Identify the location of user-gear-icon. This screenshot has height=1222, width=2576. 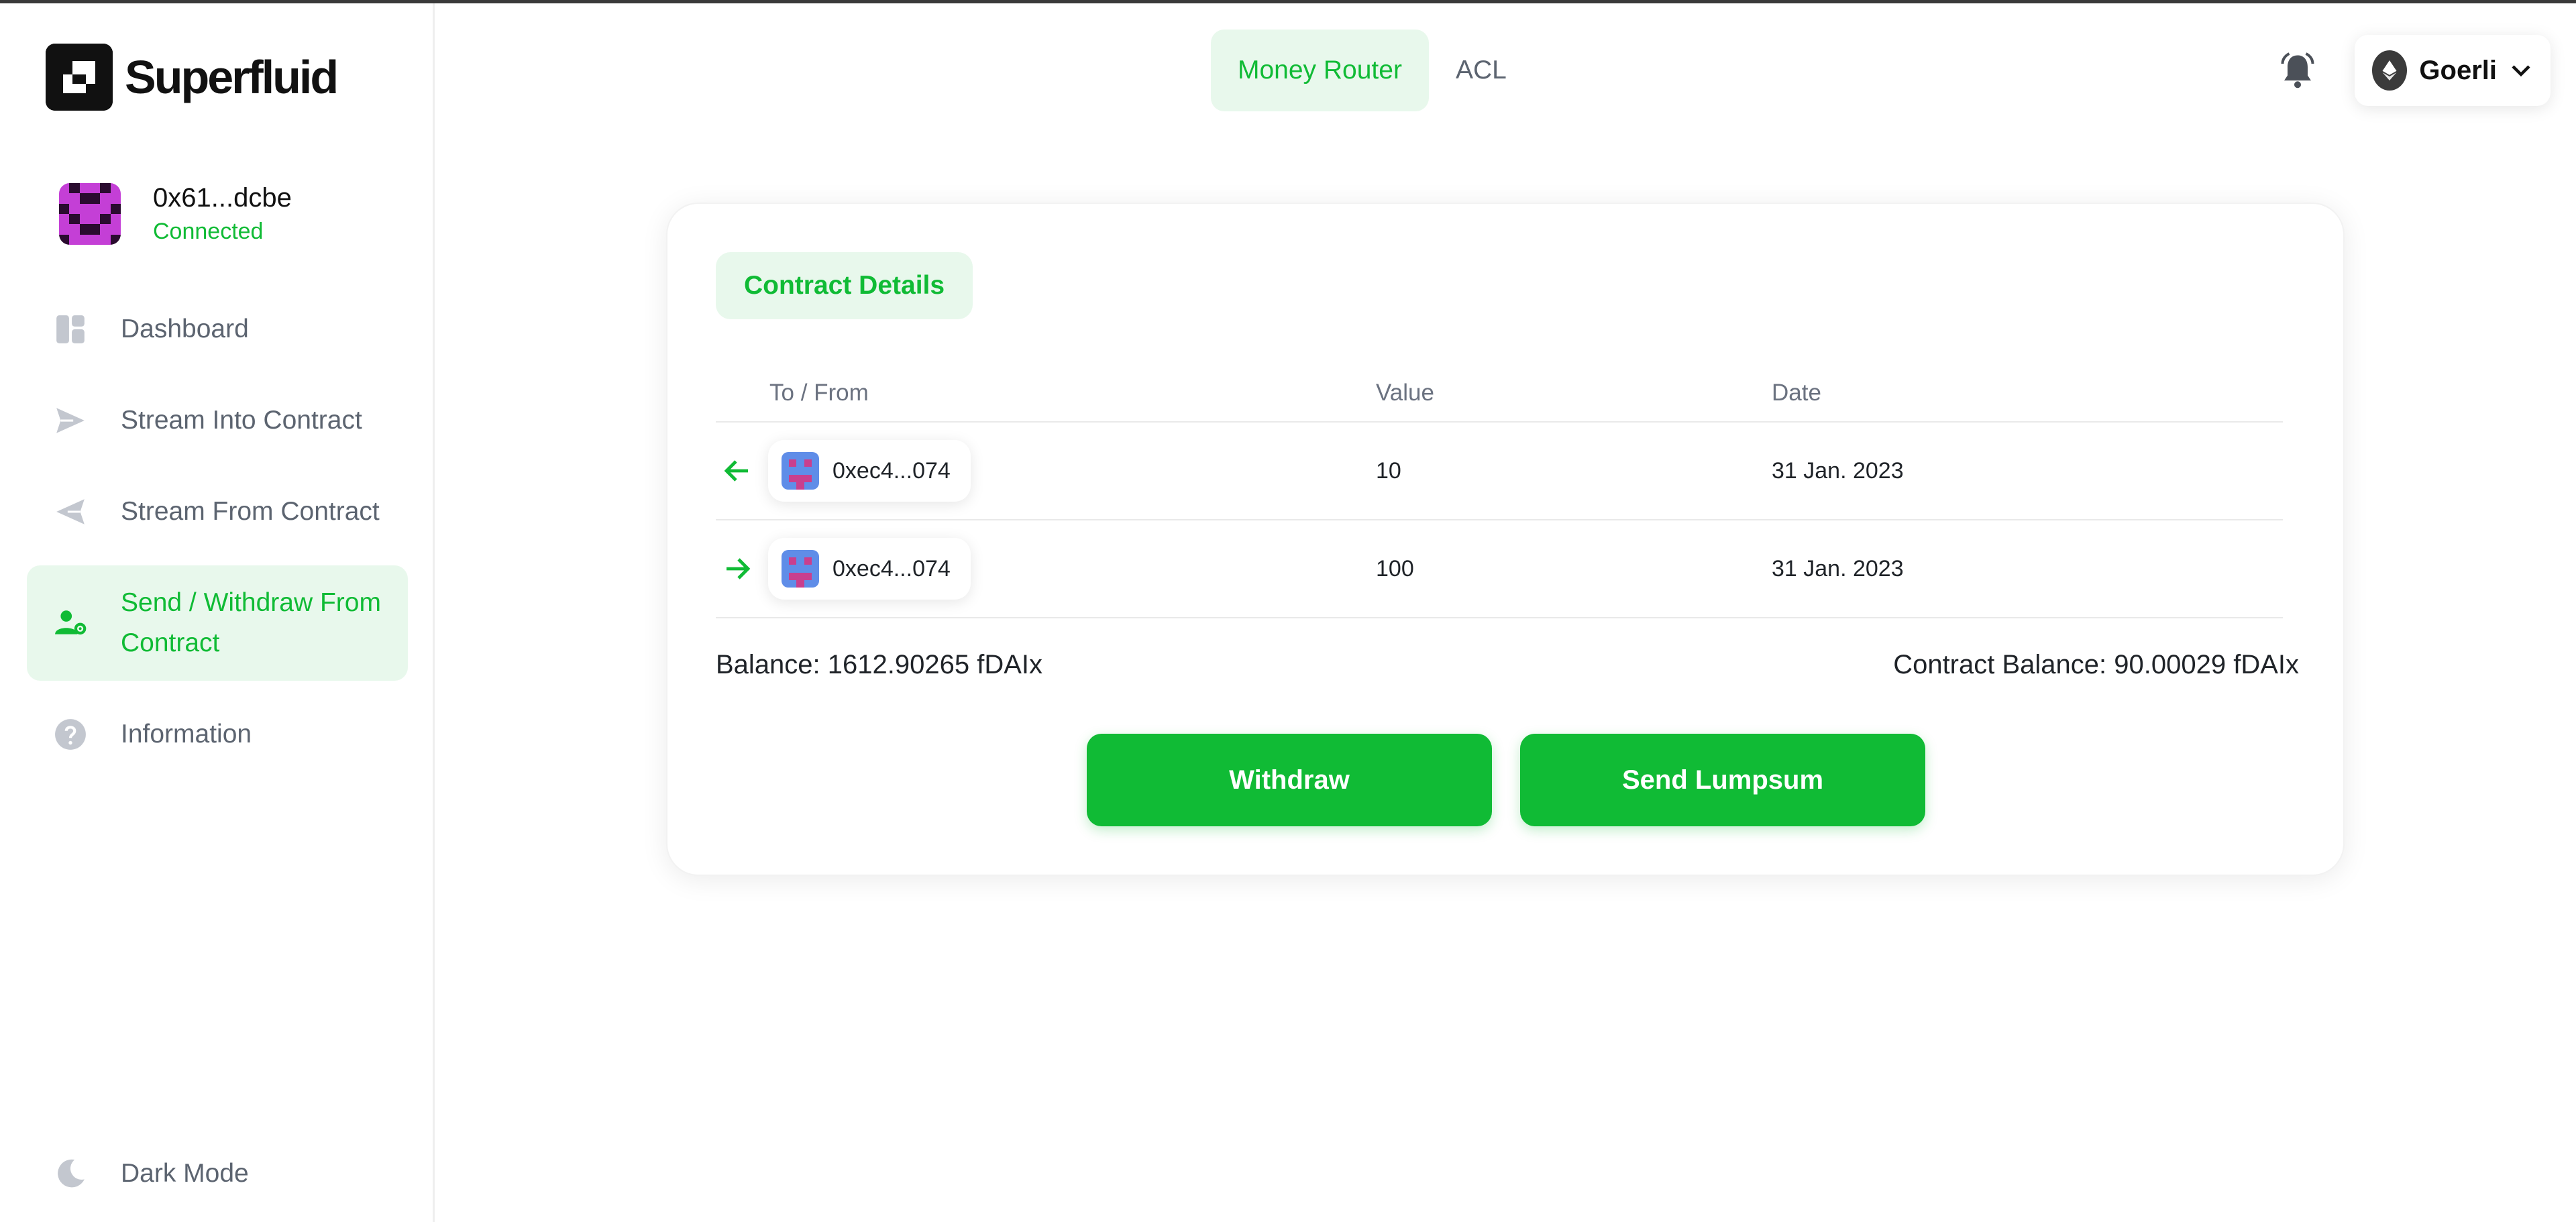
(70, 623).